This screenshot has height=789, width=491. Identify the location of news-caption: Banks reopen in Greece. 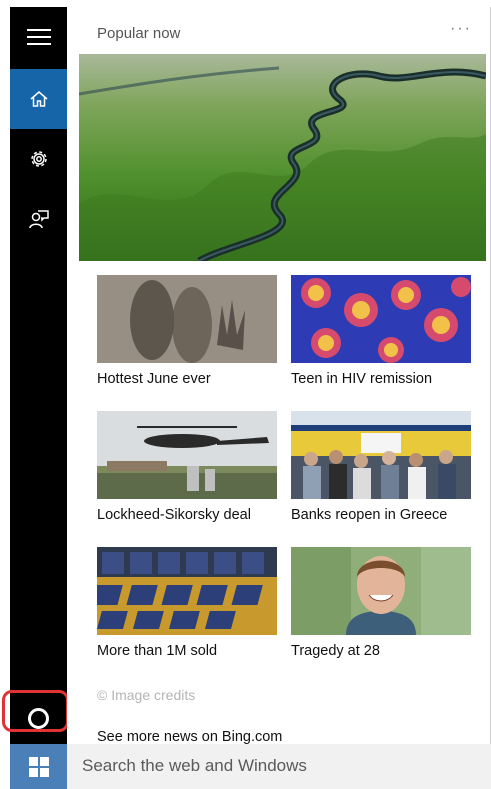
(369, 515).